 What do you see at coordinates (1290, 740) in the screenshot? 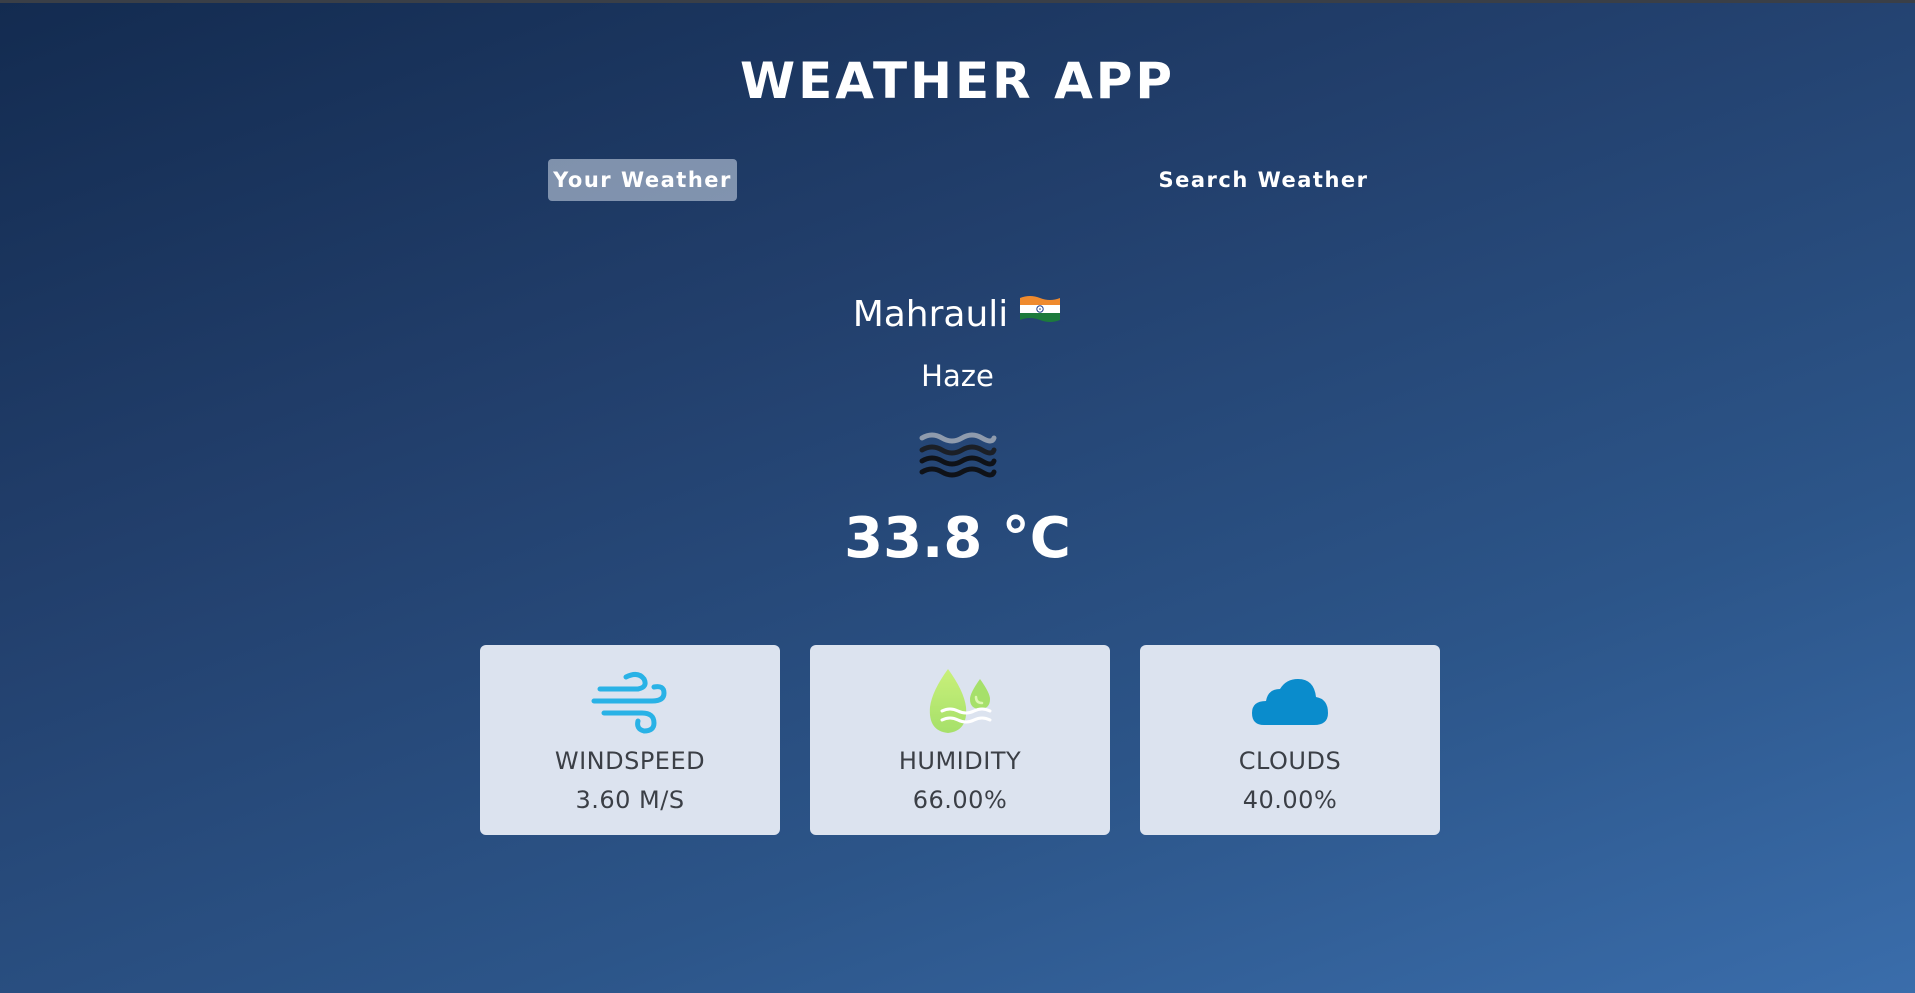
I see `clouds-card: CLOUDS 40.00%` at bounding box center [1290, 740].